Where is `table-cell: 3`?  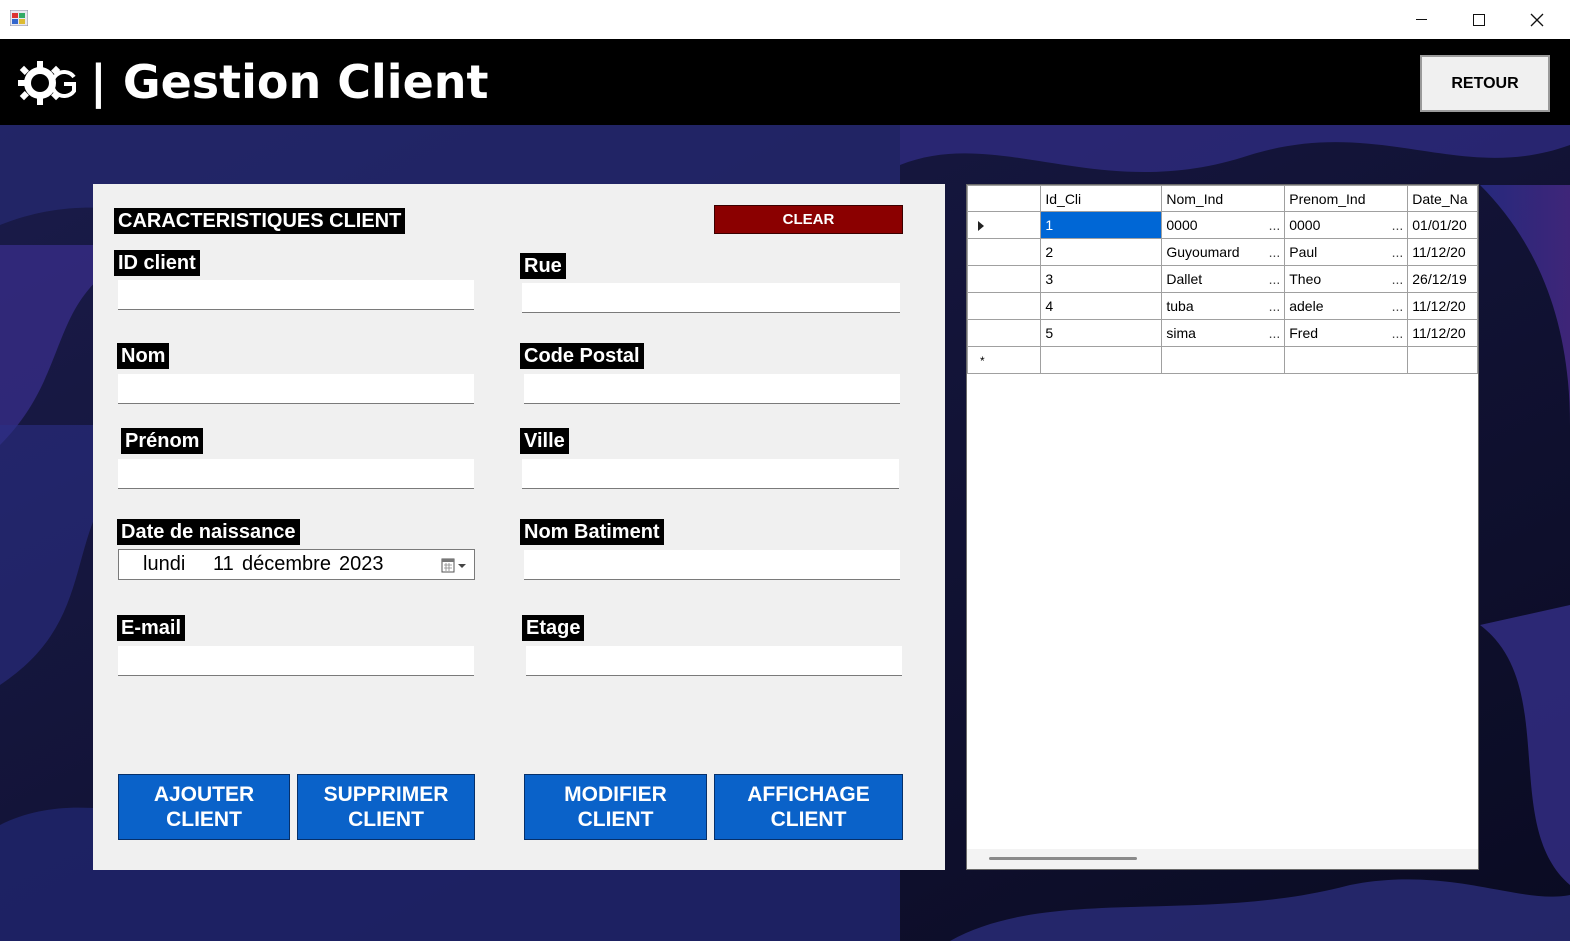 table-cell: 3 is located at coordinates (1101, 279).